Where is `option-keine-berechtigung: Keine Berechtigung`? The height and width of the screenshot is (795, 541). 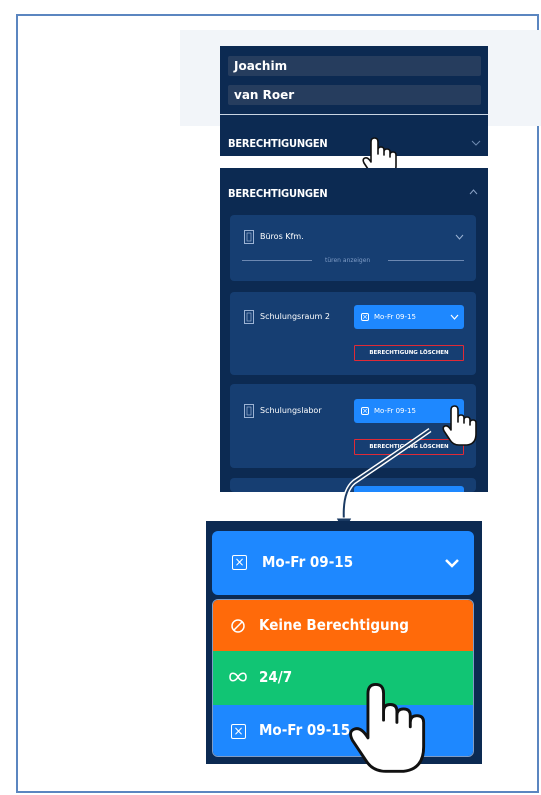
option-keine-berechtigung: Keine Berechtigung is located at coordinates (343, 625).